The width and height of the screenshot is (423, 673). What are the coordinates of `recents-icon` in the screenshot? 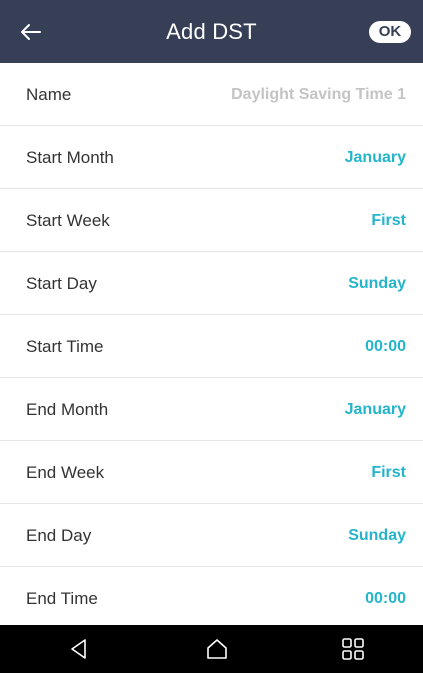 It's located at (353, 649).